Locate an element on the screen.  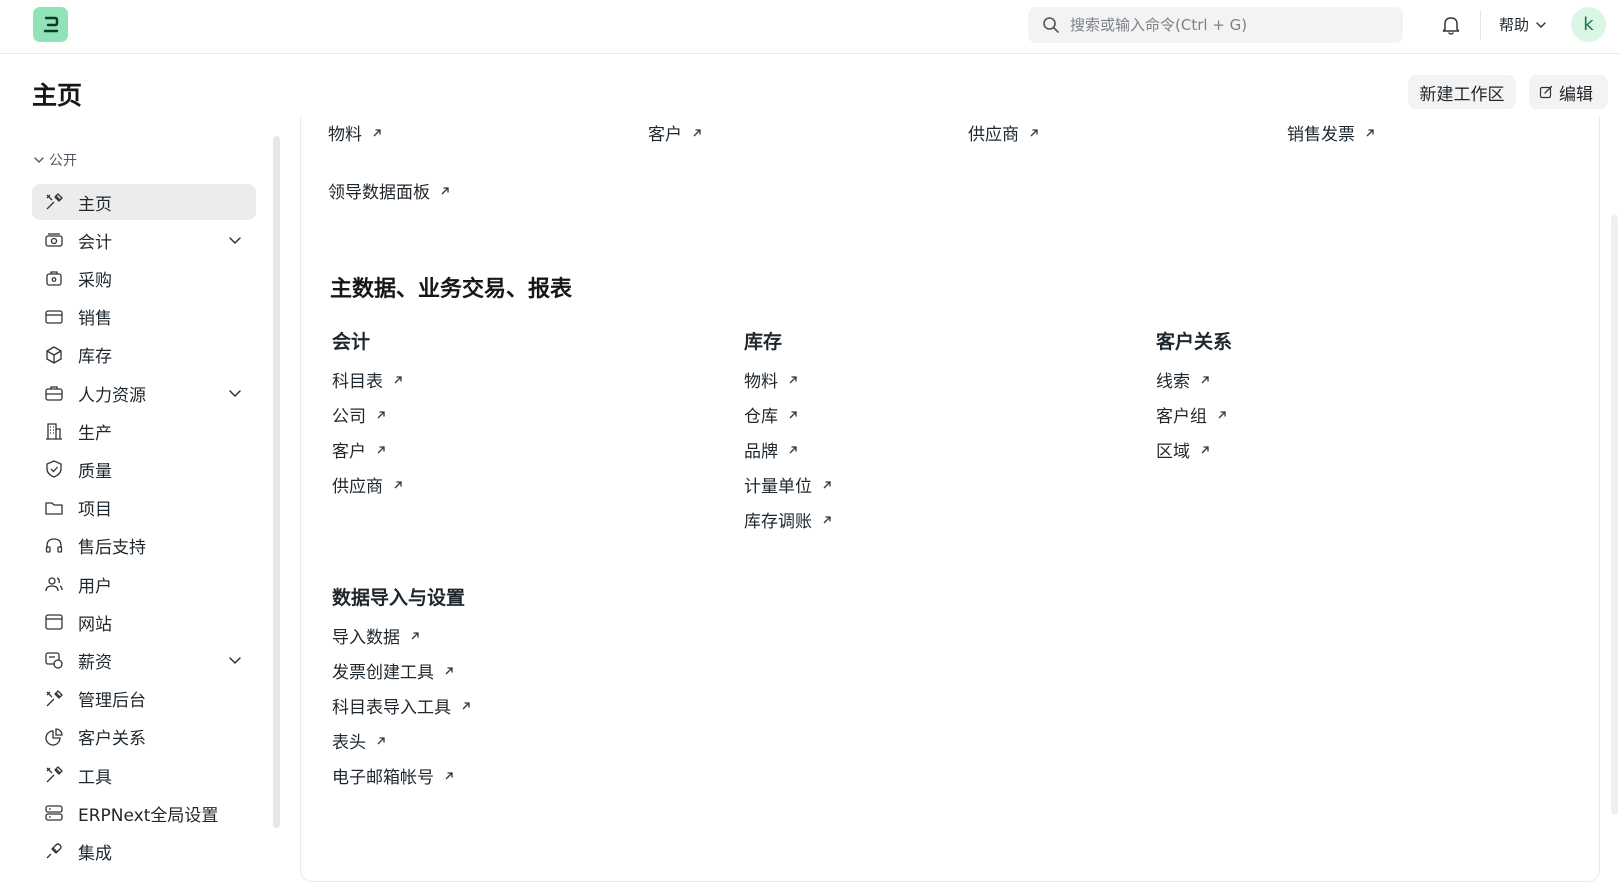
edit-label: 编辑 is located at coordinates (1576, 94).